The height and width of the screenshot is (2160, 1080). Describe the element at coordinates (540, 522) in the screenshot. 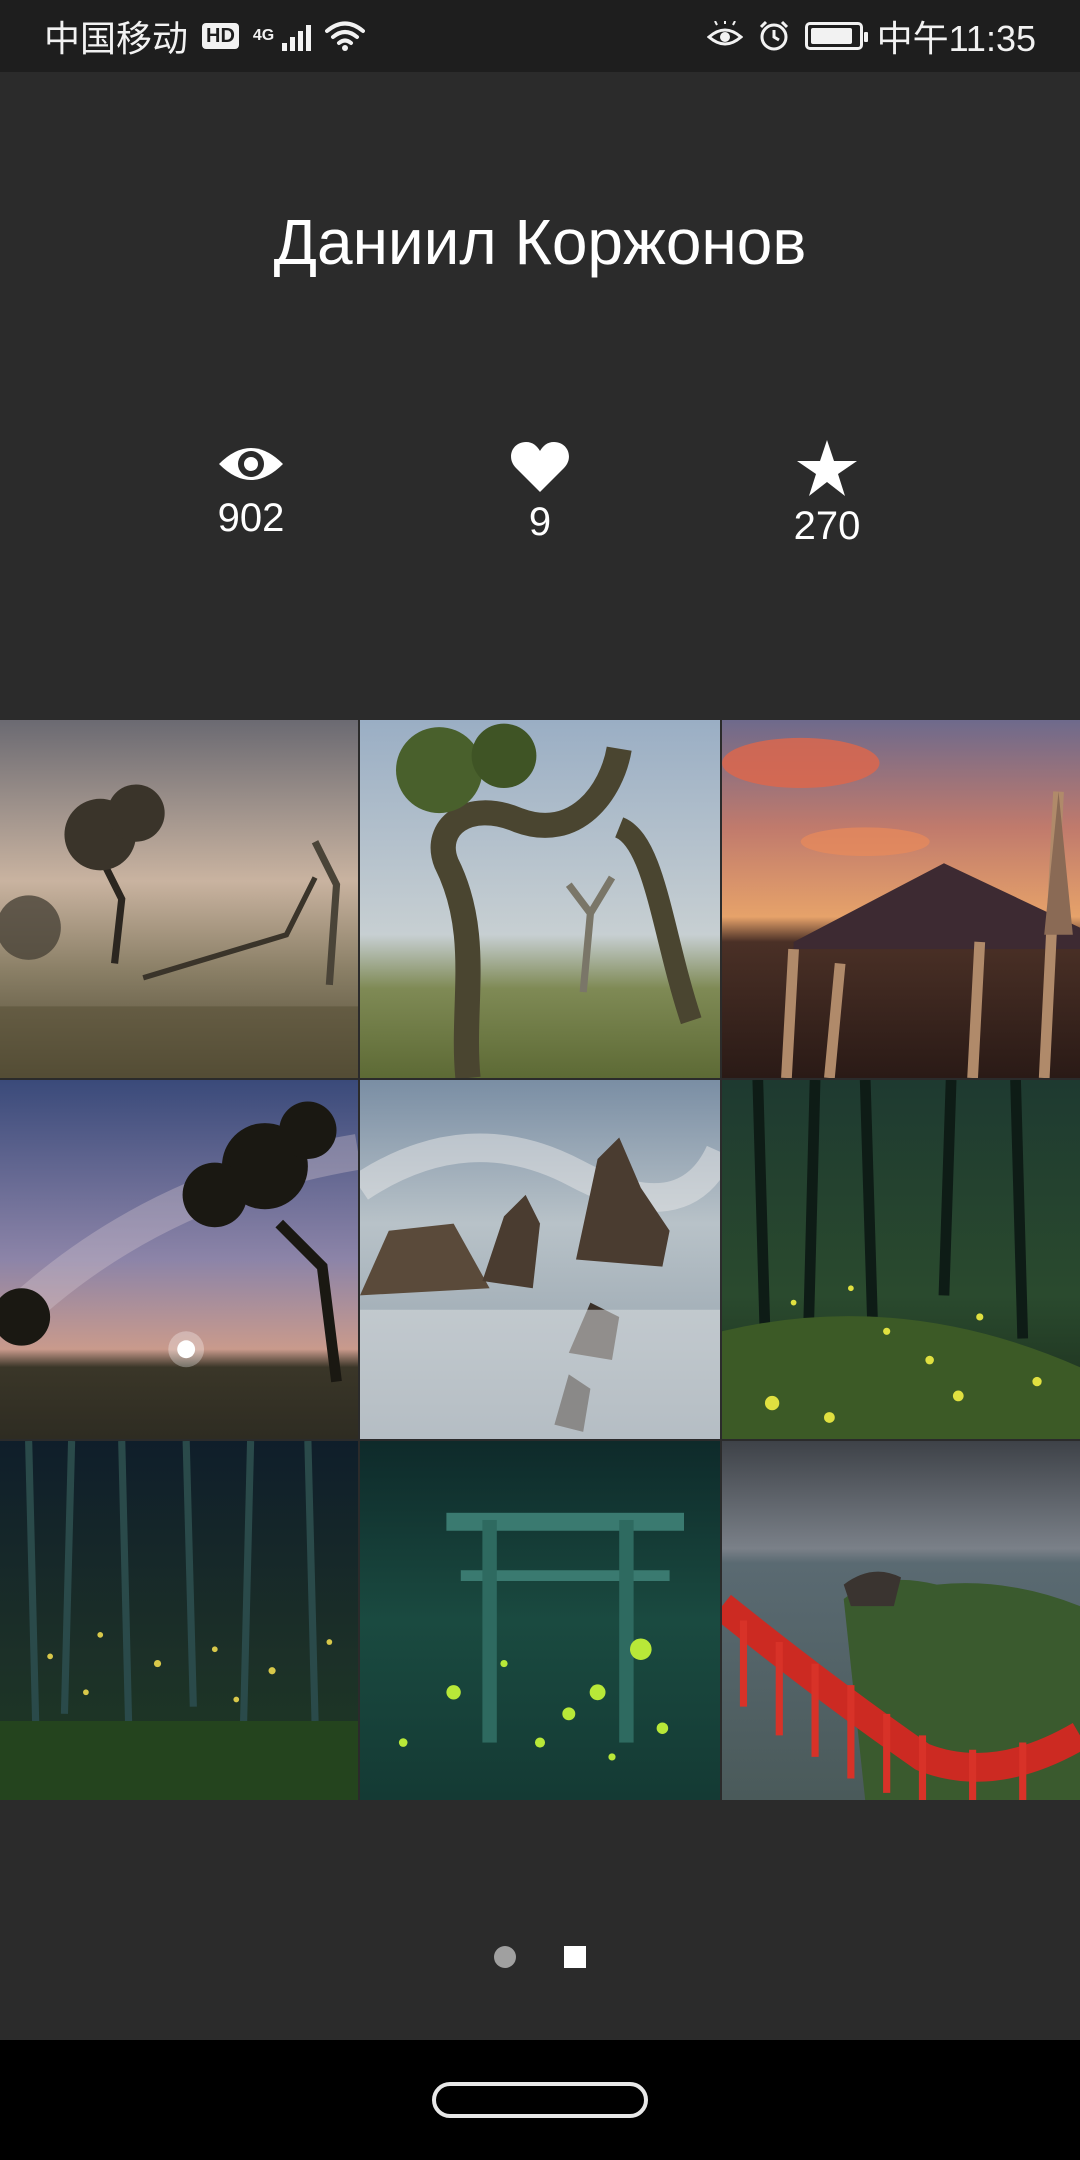

I see `likes-count: 9` at that location.